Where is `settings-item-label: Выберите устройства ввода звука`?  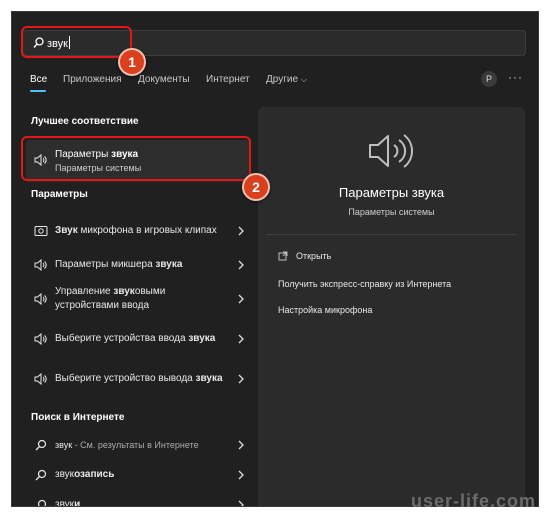
settings-item-label: Выберите устройства ввода звука is located at coordinates (135, 338).